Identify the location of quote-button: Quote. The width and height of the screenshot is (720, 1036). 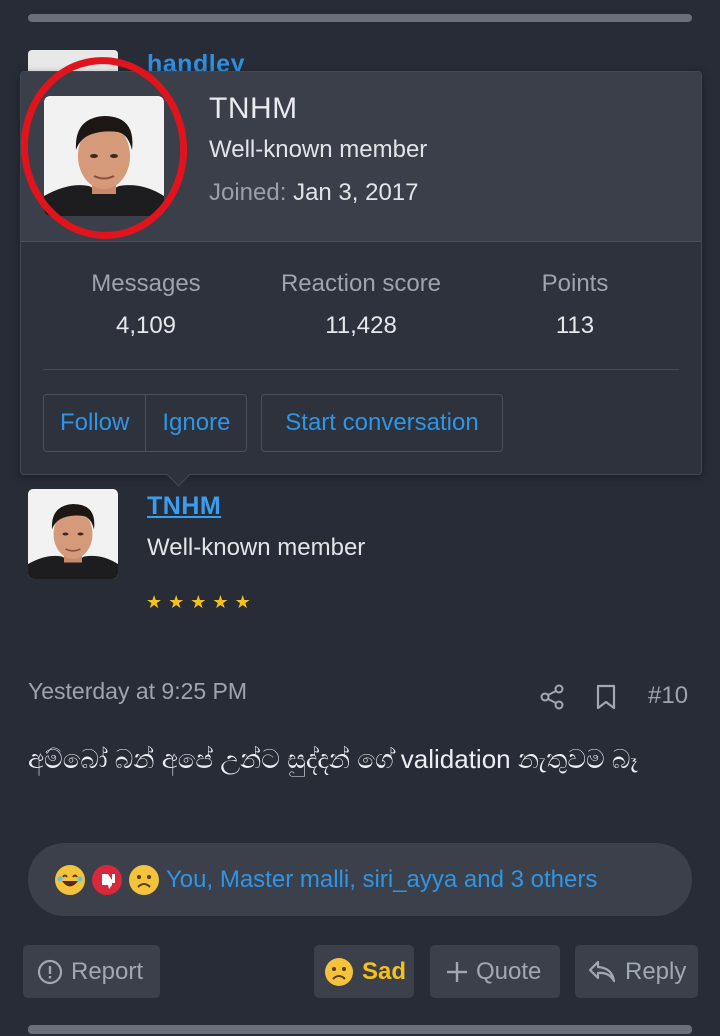
(495, 971).